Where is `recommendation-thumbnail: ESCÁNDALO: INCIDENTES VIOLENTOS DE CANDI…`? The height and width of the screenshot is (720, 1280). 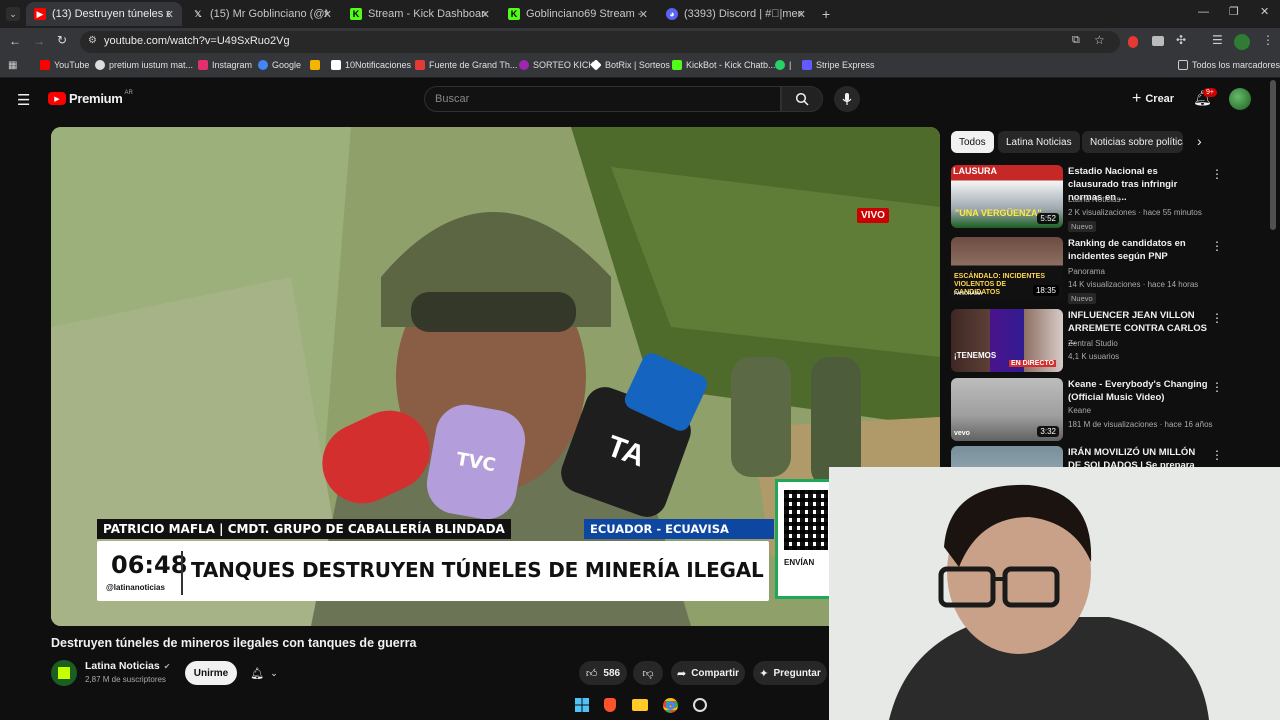
recommendation-thumbnail: ESCÁNDALO: INCIDENTES VIOLENTOS DE CANDI… is located at coordinates (1007, 268).